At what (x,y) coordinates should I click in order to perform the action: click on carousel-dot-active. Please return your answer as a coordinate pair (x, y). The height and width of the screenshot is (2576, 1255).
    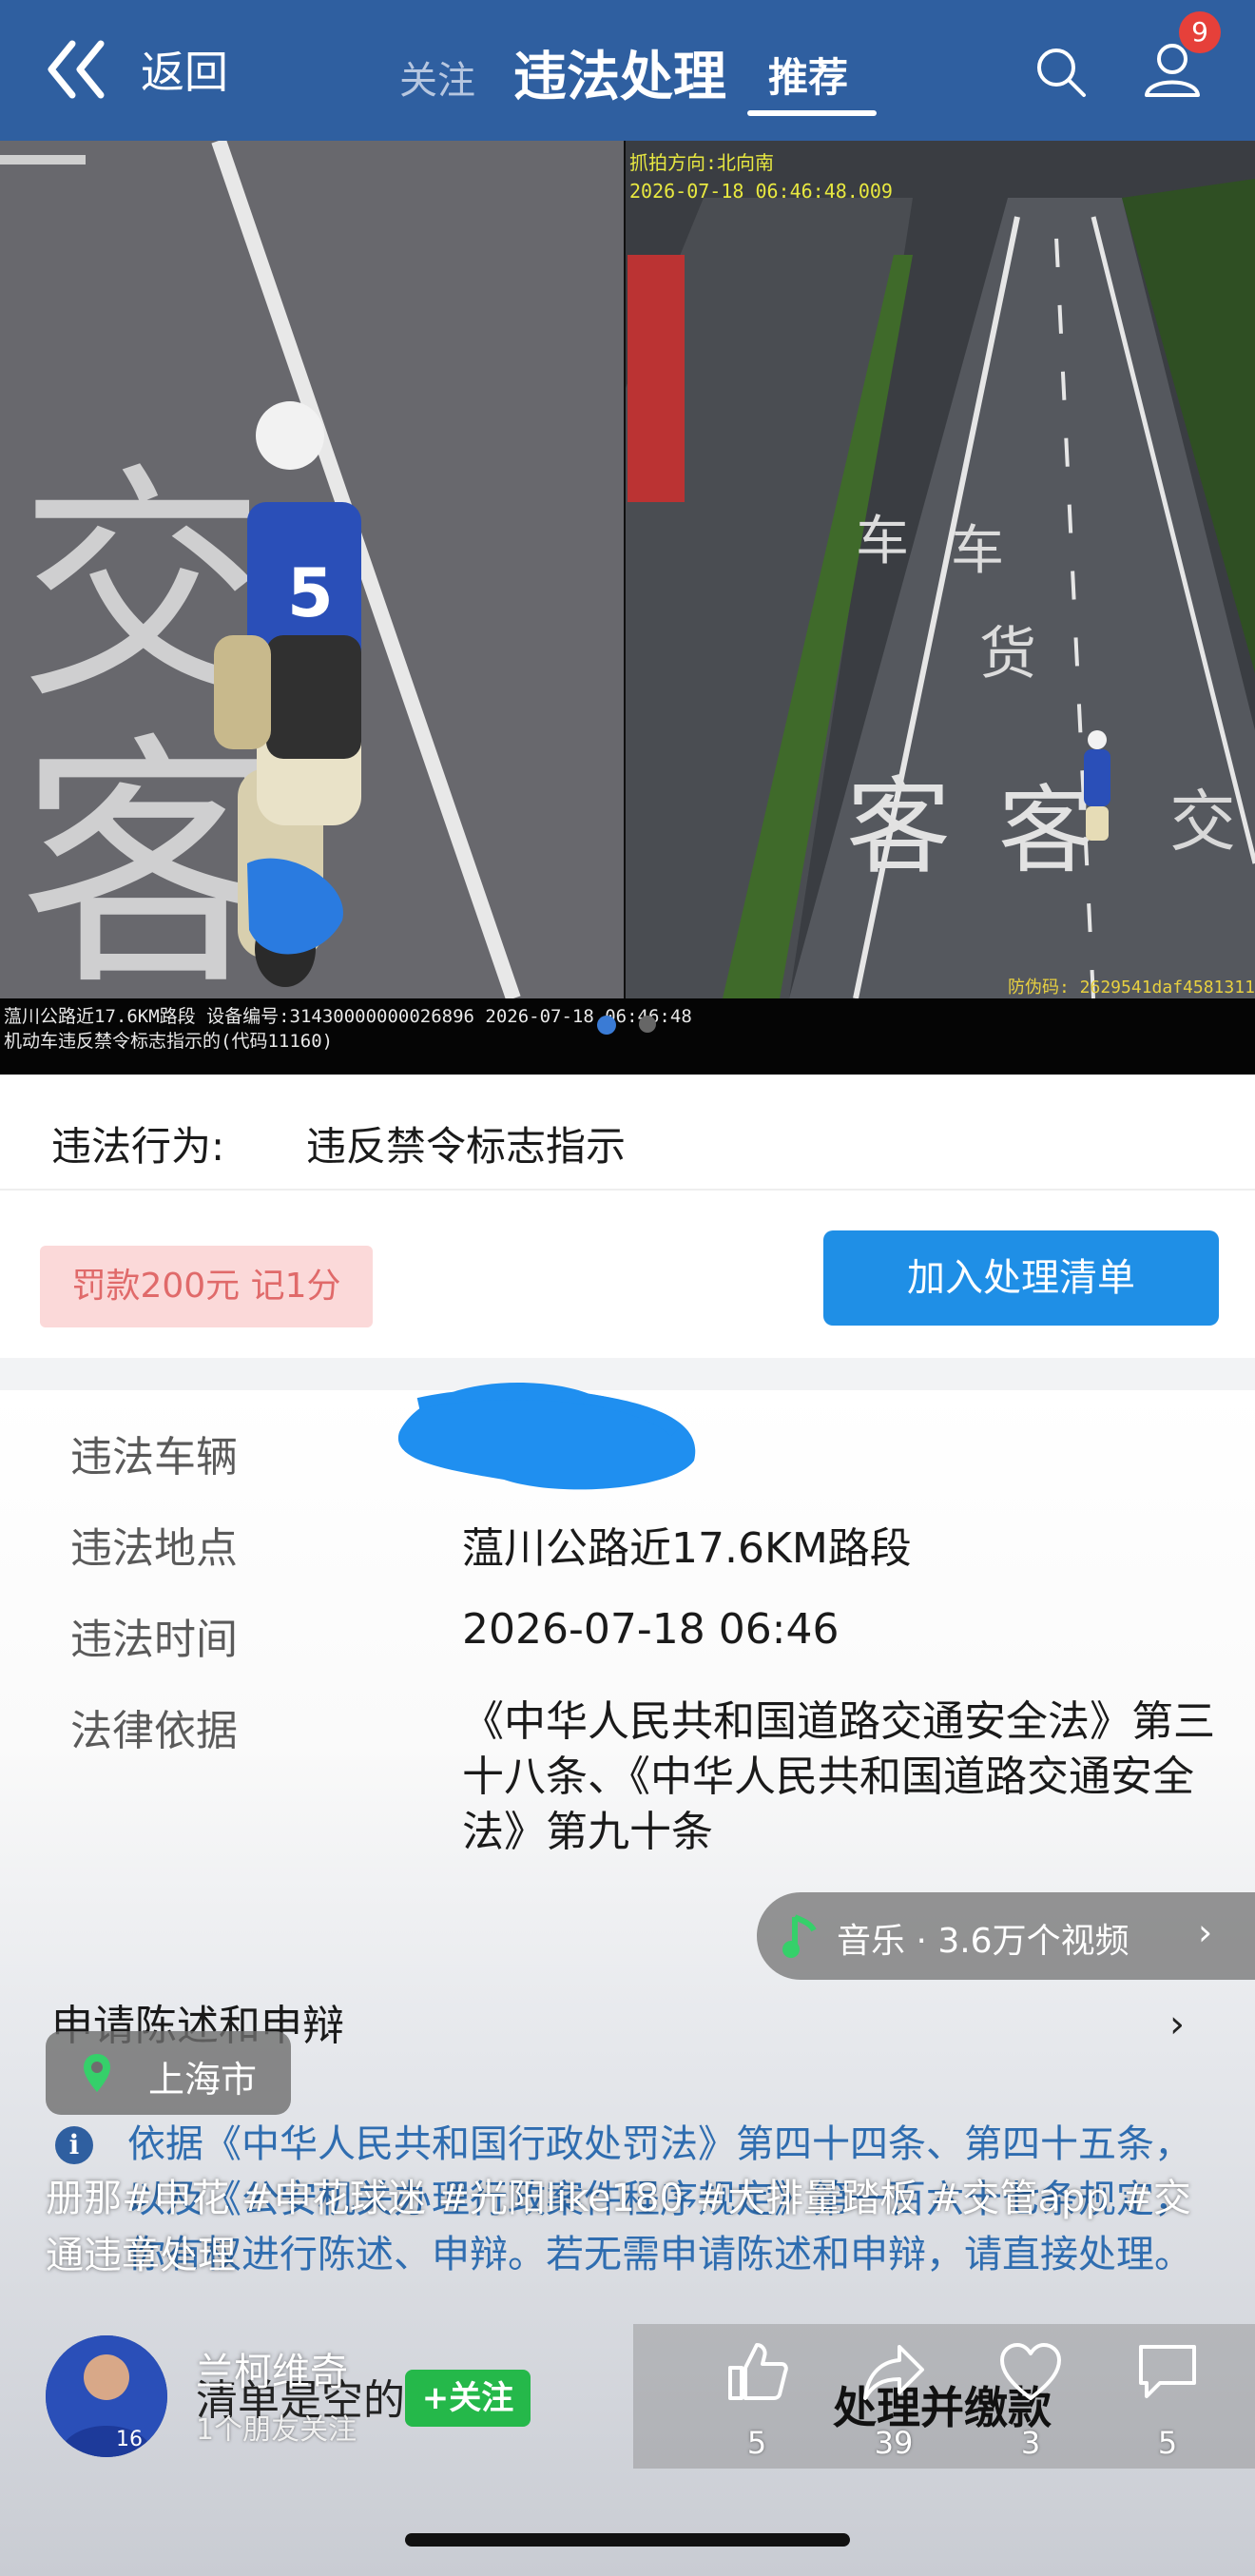
    Looking at the image, I should click on (606, 1025).